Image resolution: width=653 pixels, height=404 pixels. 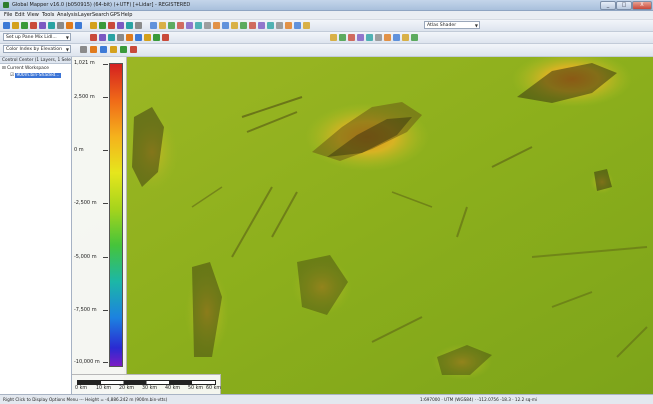 I want to click on legend-label-top: 1,021 m, so click(x=84, y=63).